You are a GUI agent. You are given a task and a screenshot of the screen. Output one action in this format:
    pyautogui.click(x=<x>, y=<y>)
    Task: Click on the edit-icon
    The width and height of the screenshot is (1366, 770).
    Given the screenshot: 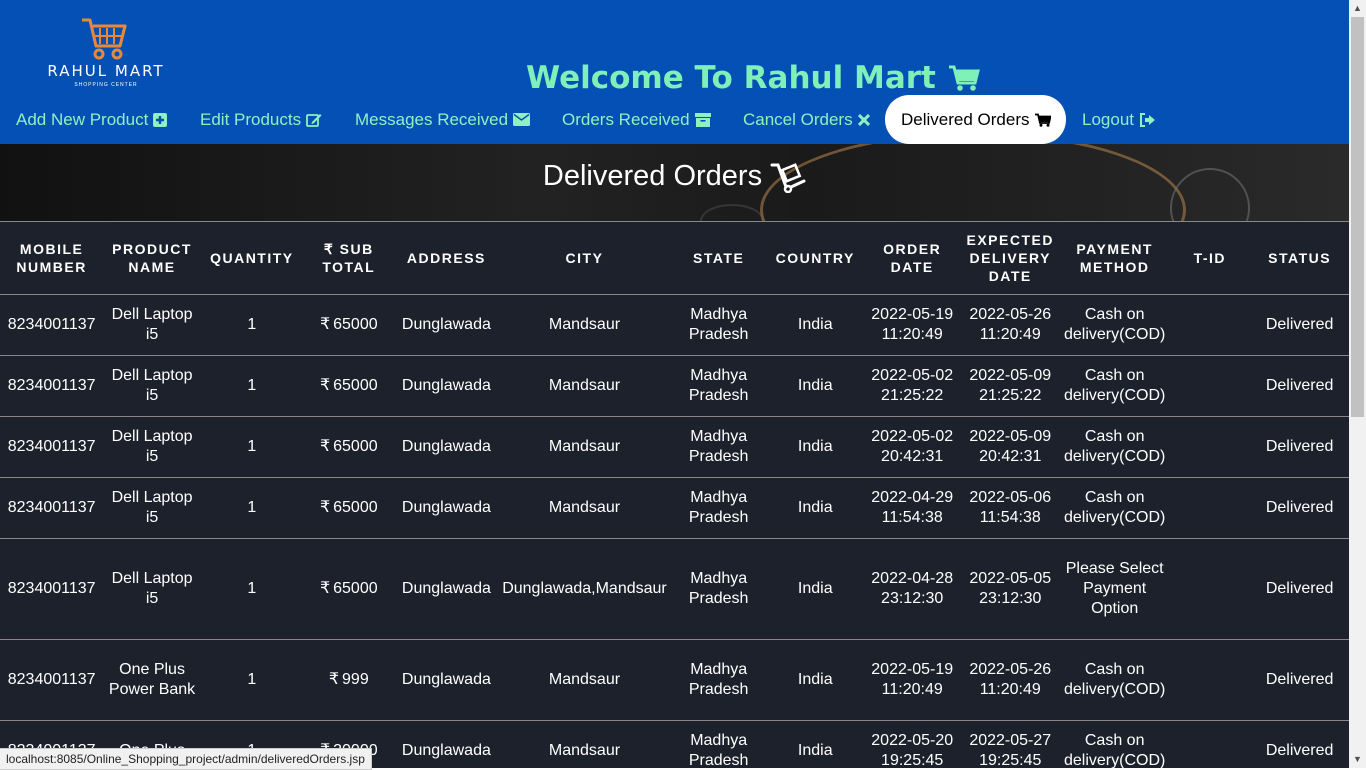 What is the action you would take?
    pyautogui.click(x=314, y=120)
    